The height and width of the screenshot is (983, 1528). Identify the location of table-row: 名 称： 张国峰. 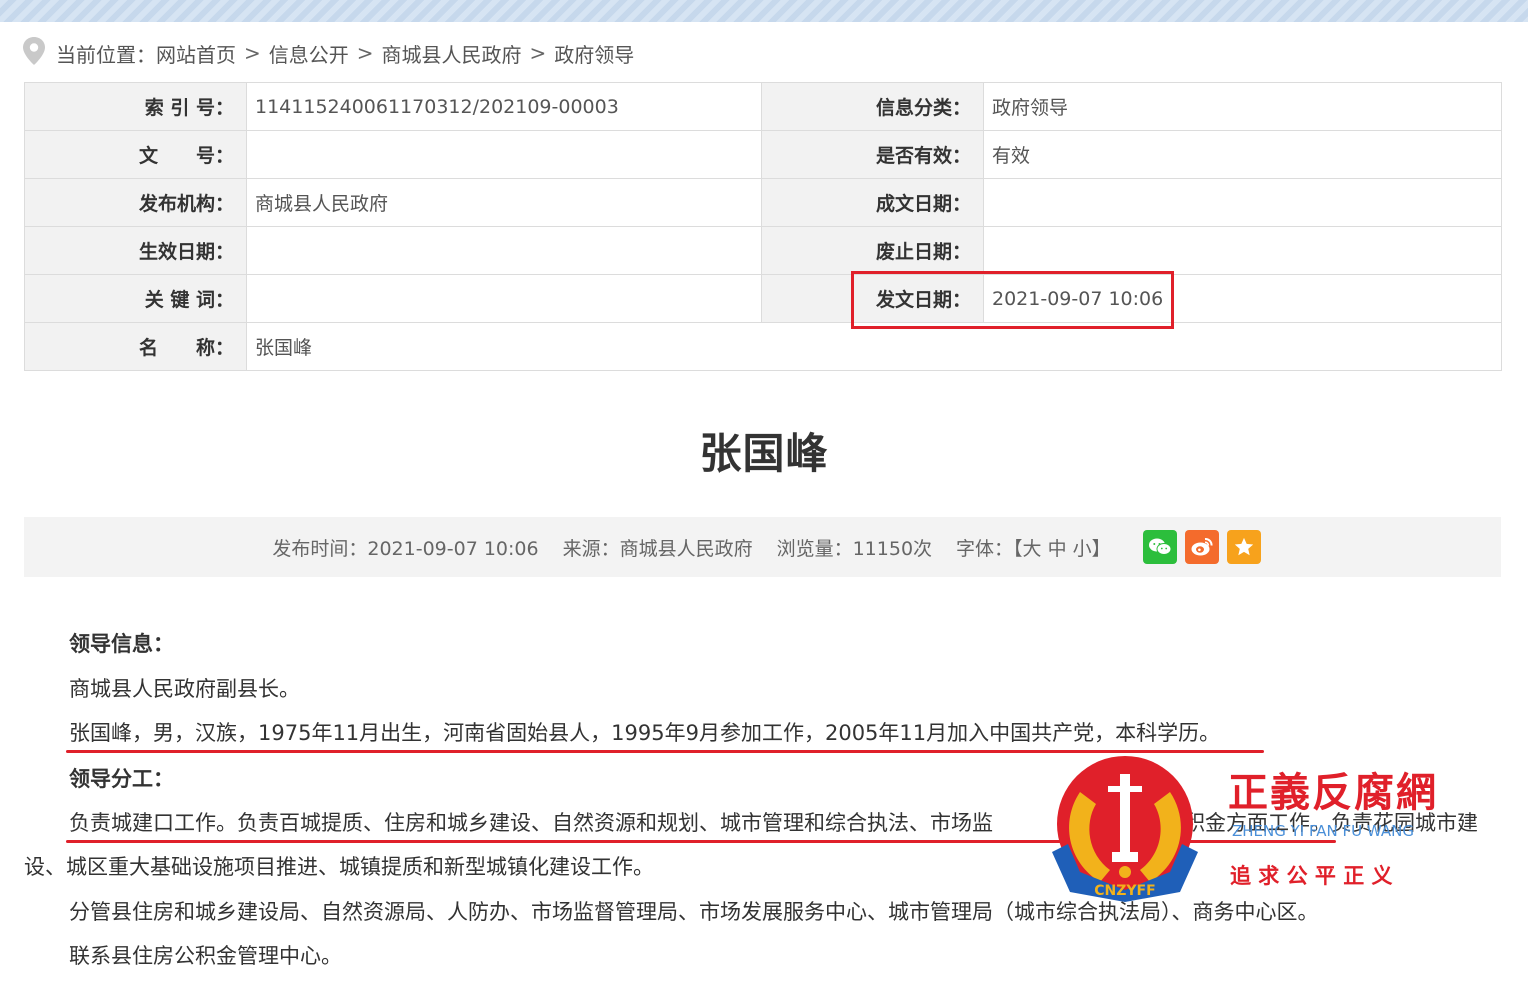
(763, 346).